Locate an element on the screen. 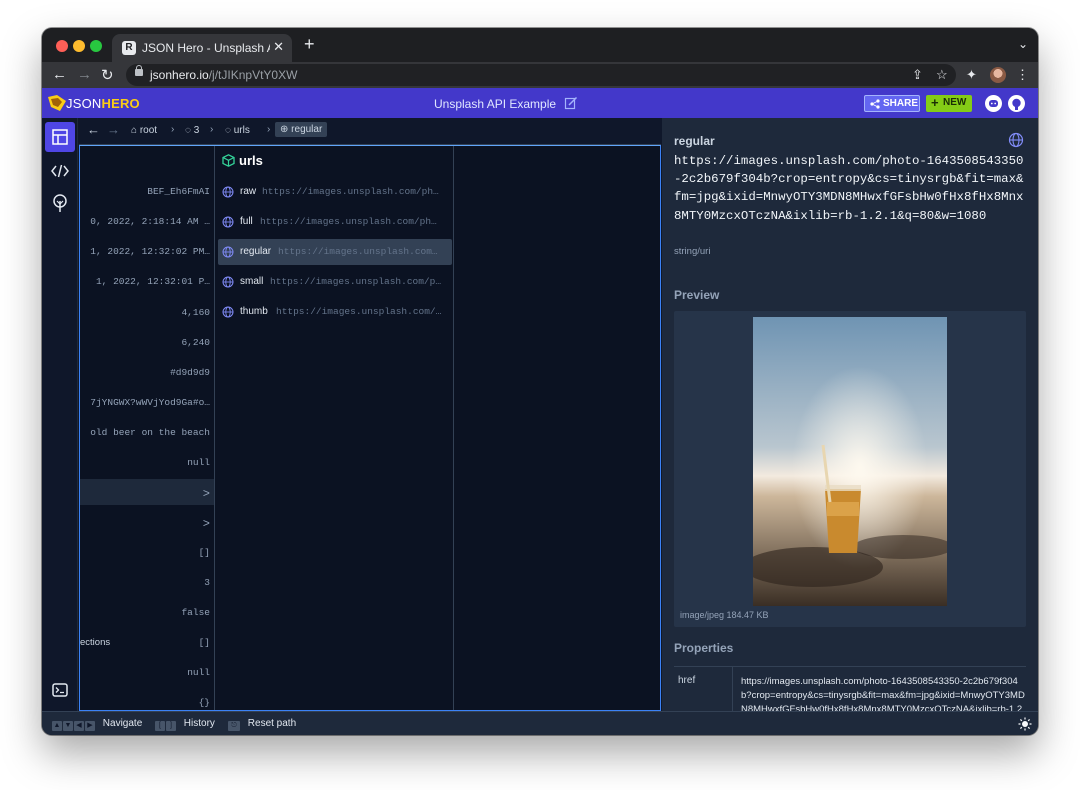 The width and height of the screenshot is (1080, 790). app-logo: JSONHERO is located at coordinates (103, 103).